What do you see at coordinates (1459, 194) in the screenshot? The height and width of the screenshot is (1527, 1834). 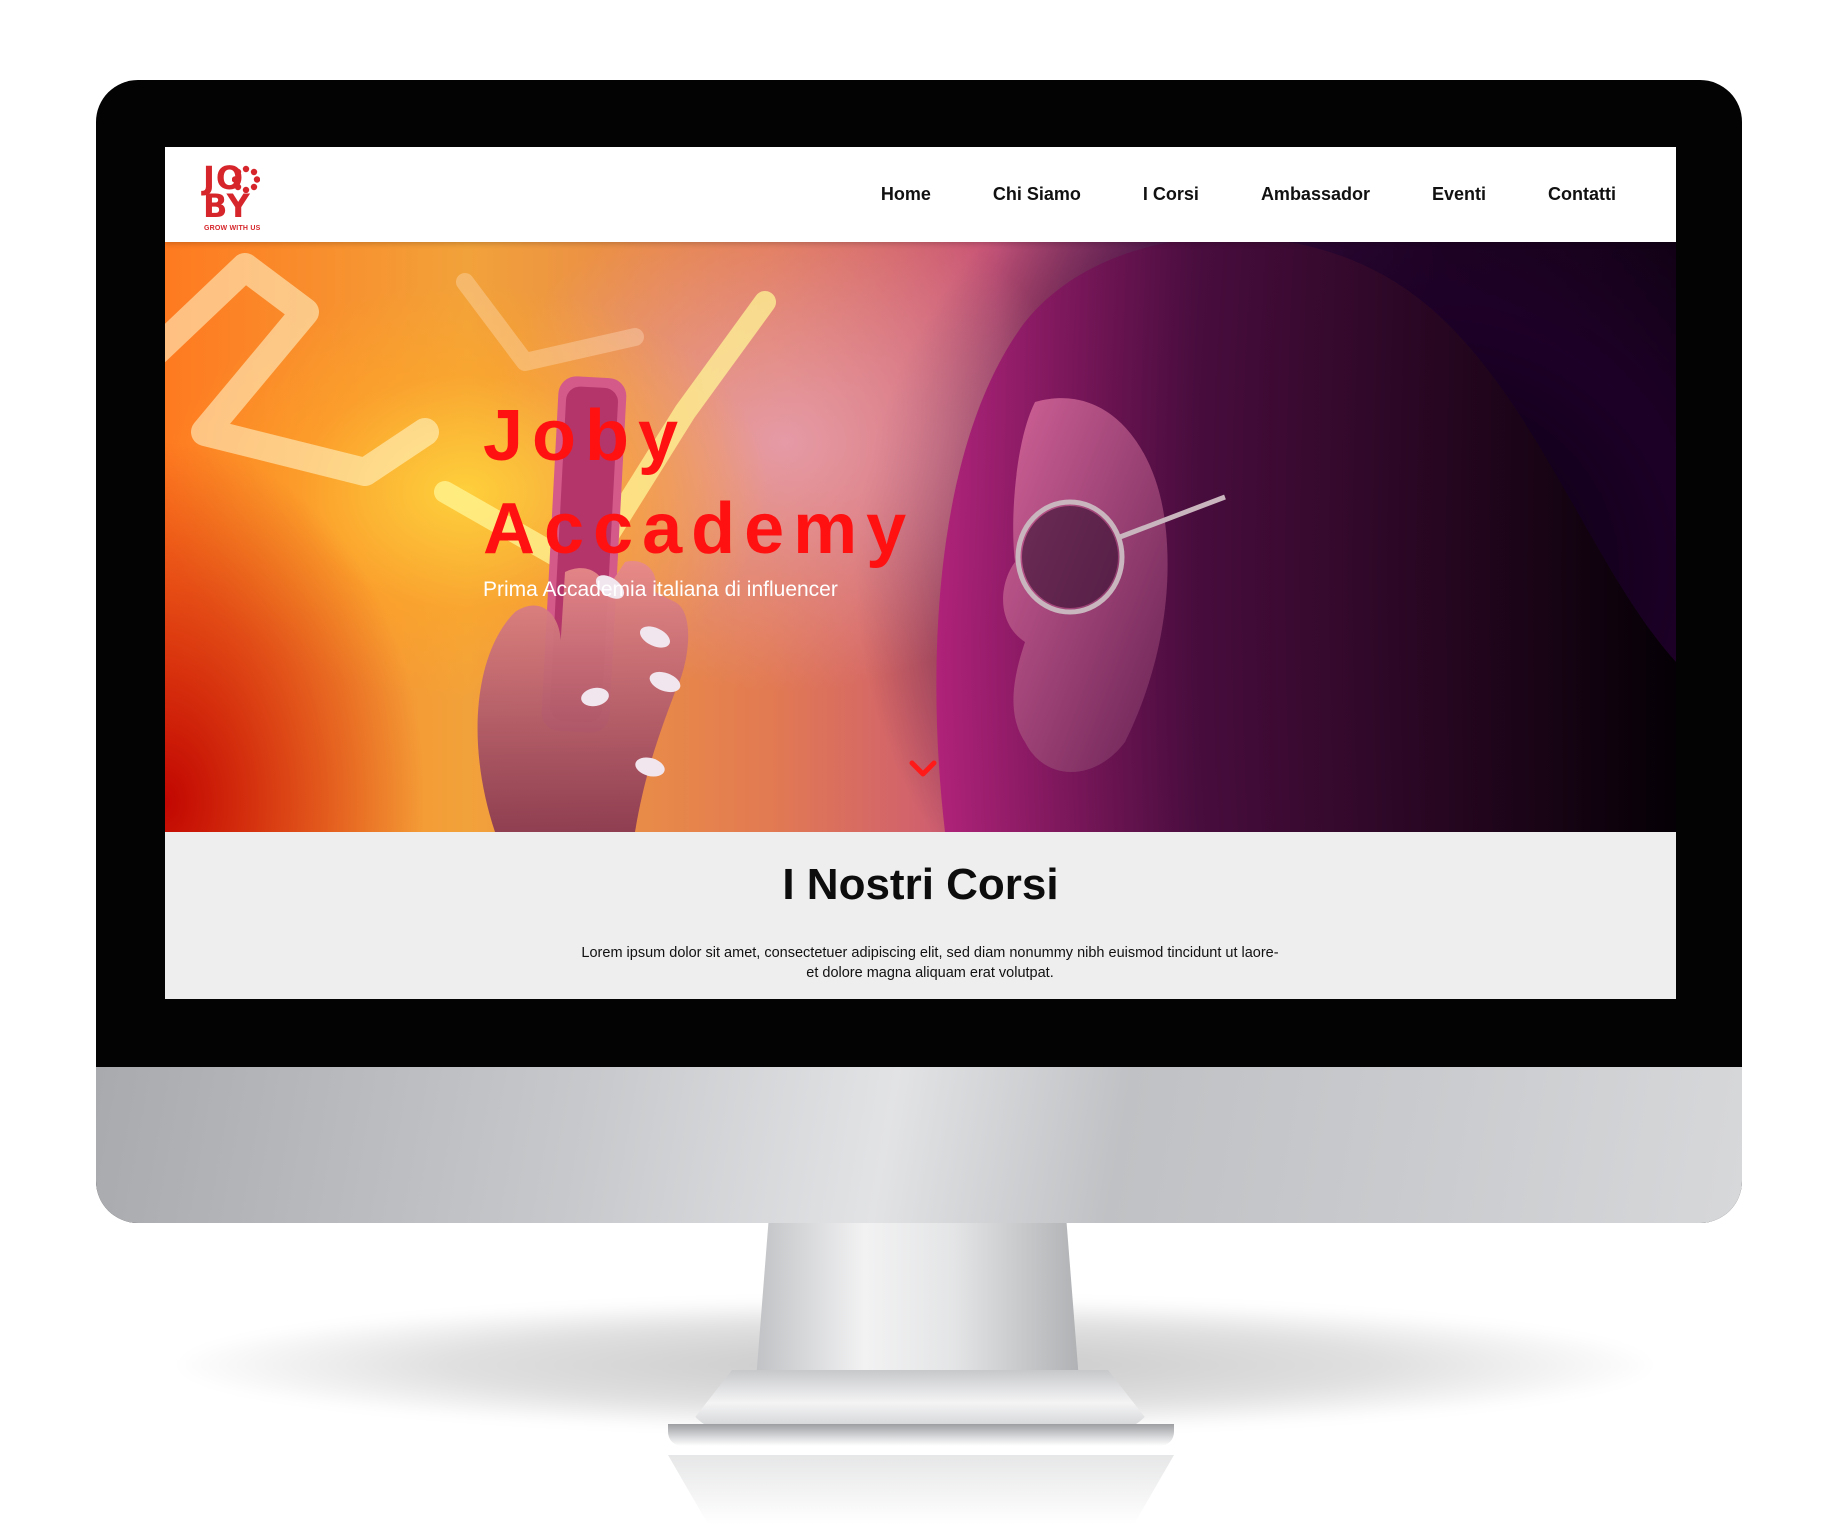 I see `nav-item-eventi: Eventi` at bounding box center [1459, 194].